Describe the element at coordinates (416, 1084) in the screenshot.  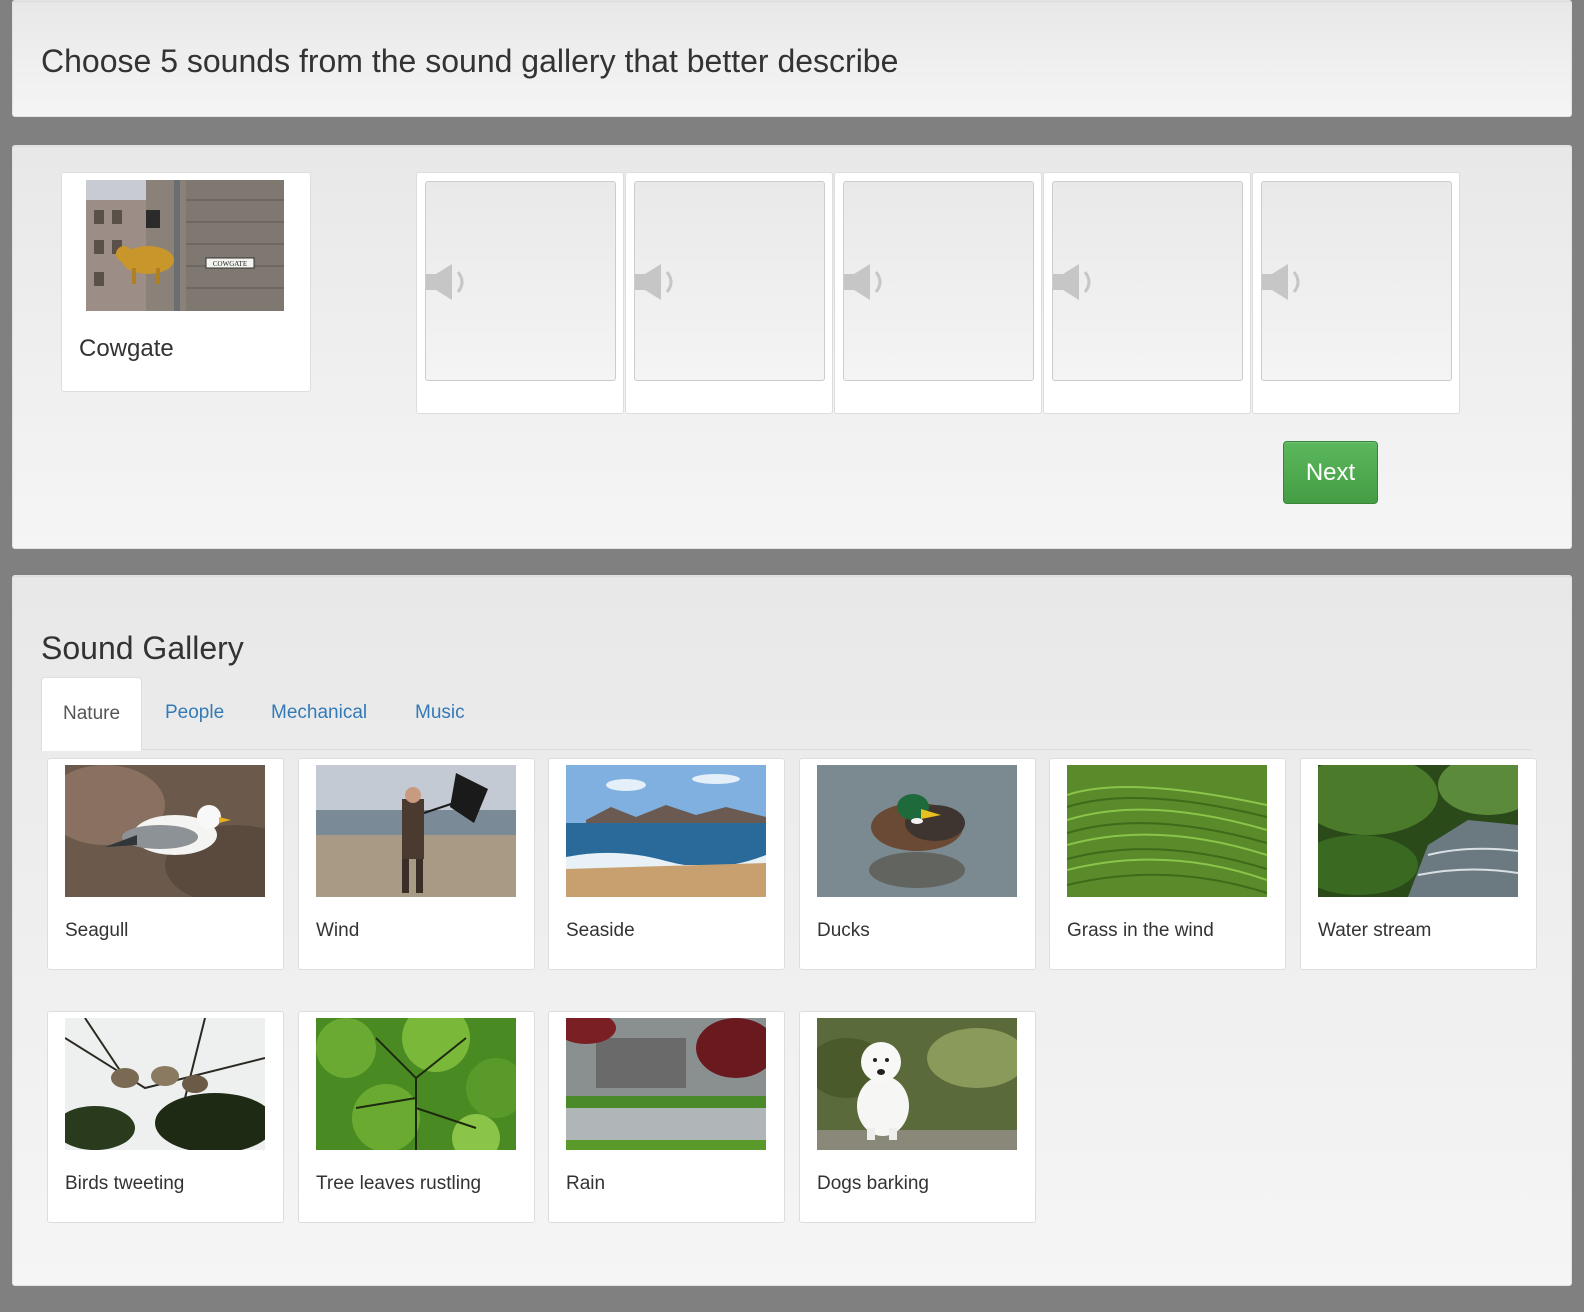
I see `tree-leaves-photo` at that location.